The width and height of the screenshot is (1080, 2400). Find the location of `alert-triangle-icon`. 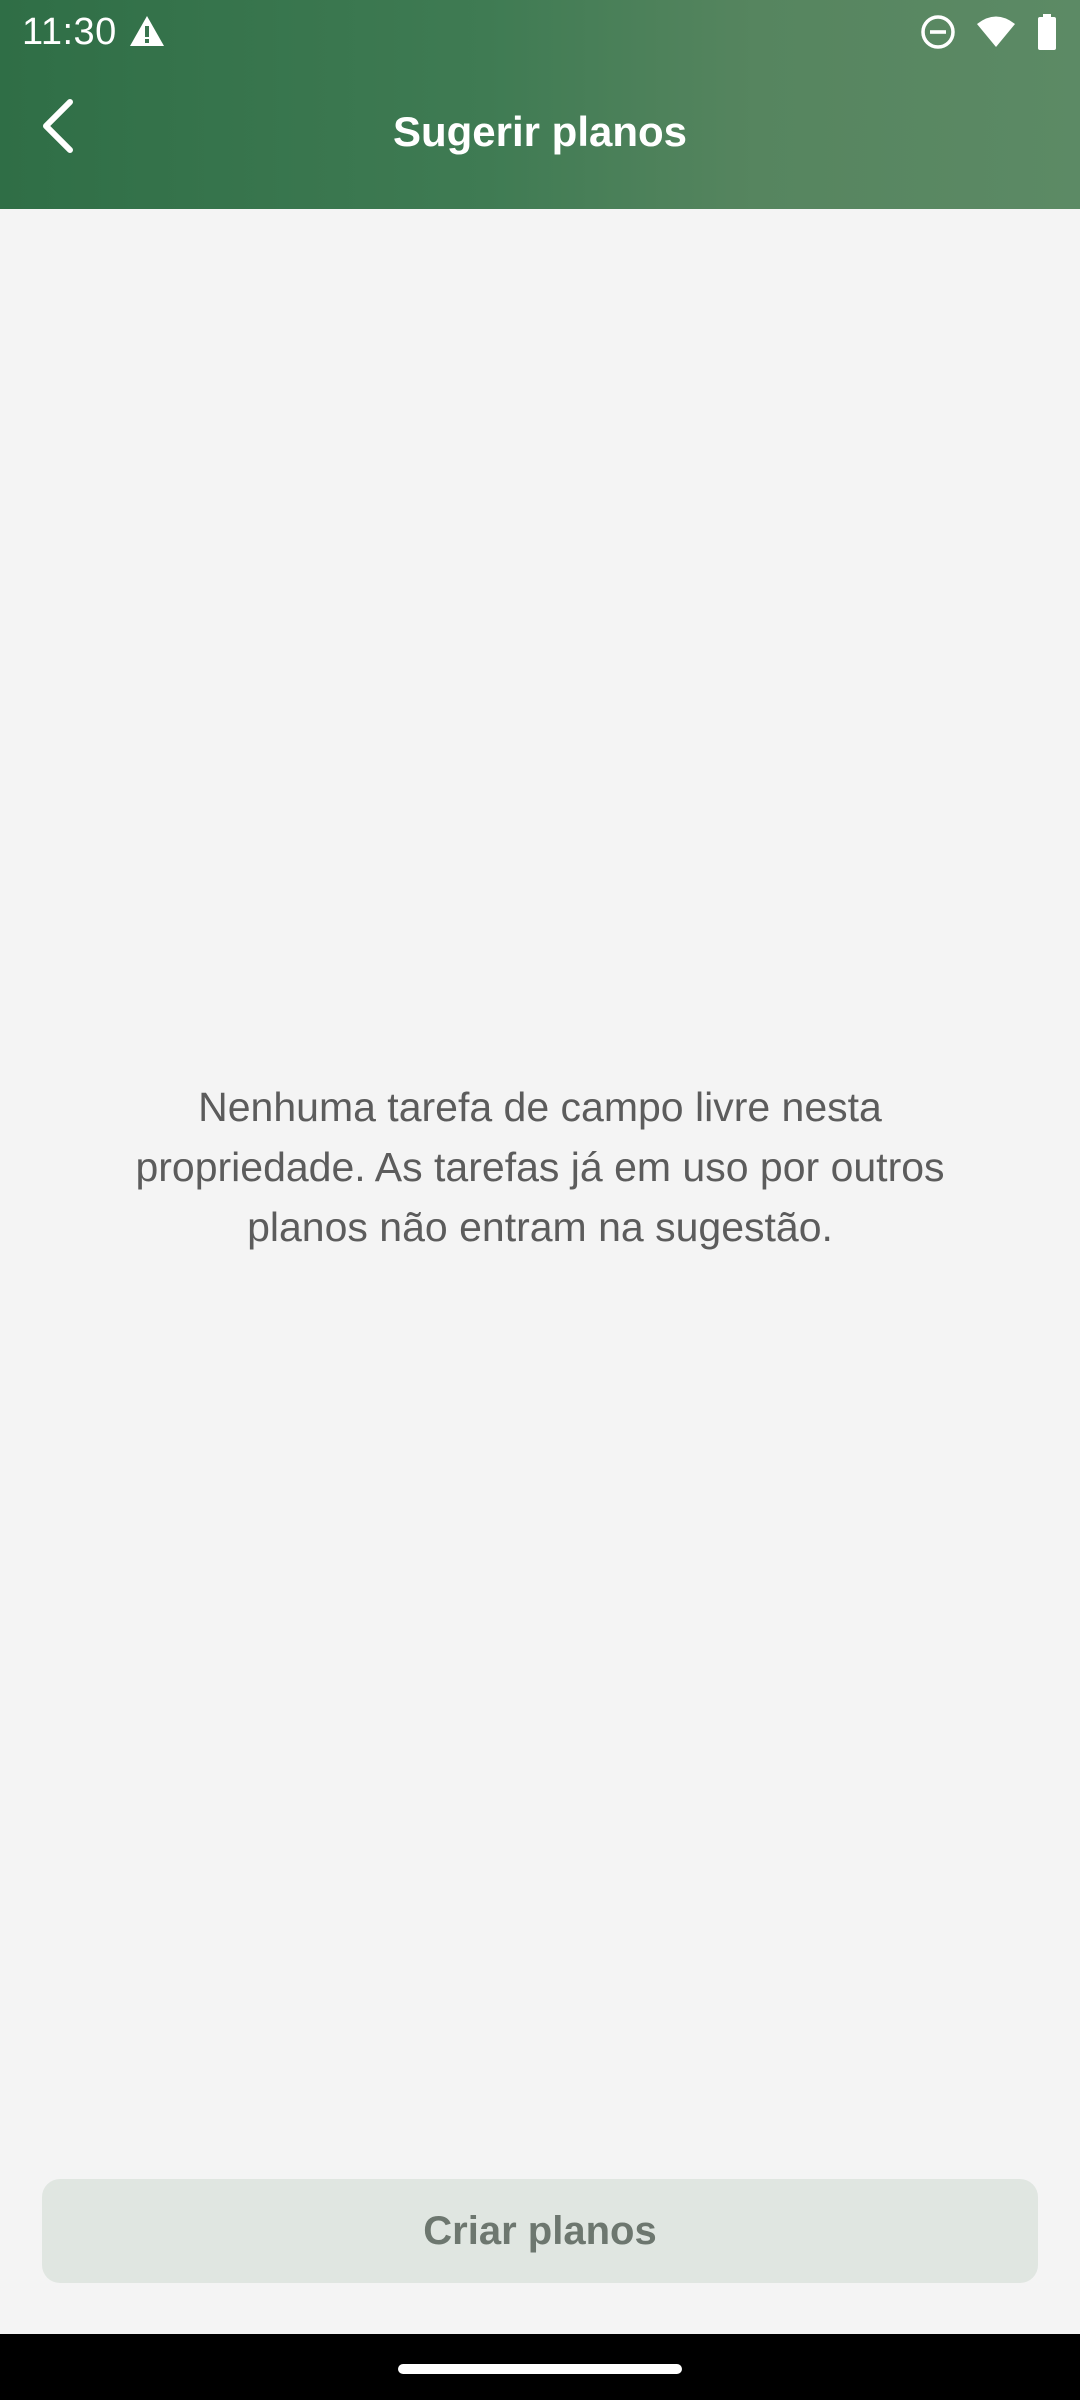

alert-triangle-icon is located at coordinates (147, 31).